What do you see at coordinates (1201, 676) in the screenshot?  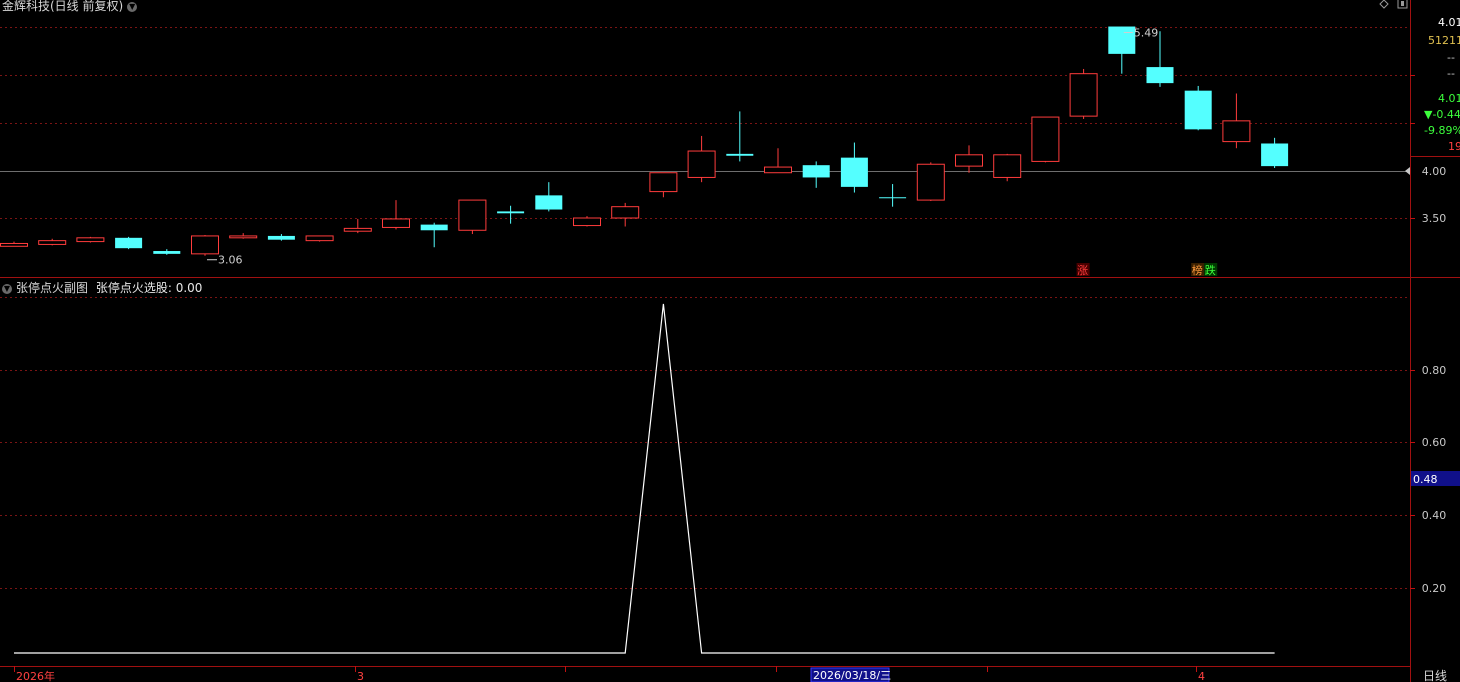 I see `date-month-4-label: 4` at bounding box center [1201, 676].